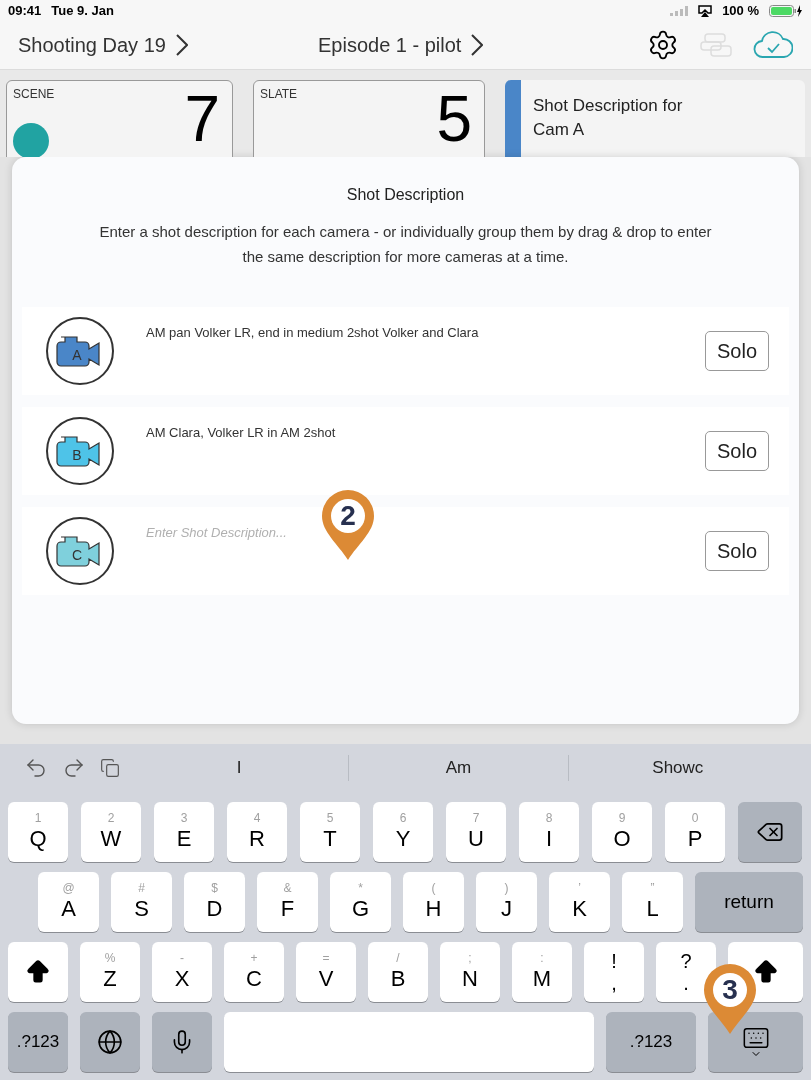 The height and width of the screenshot is (1080, 811). Describe the element at coordinates (239, 768) in the screenshot. I see `suggestion: I` at that location.